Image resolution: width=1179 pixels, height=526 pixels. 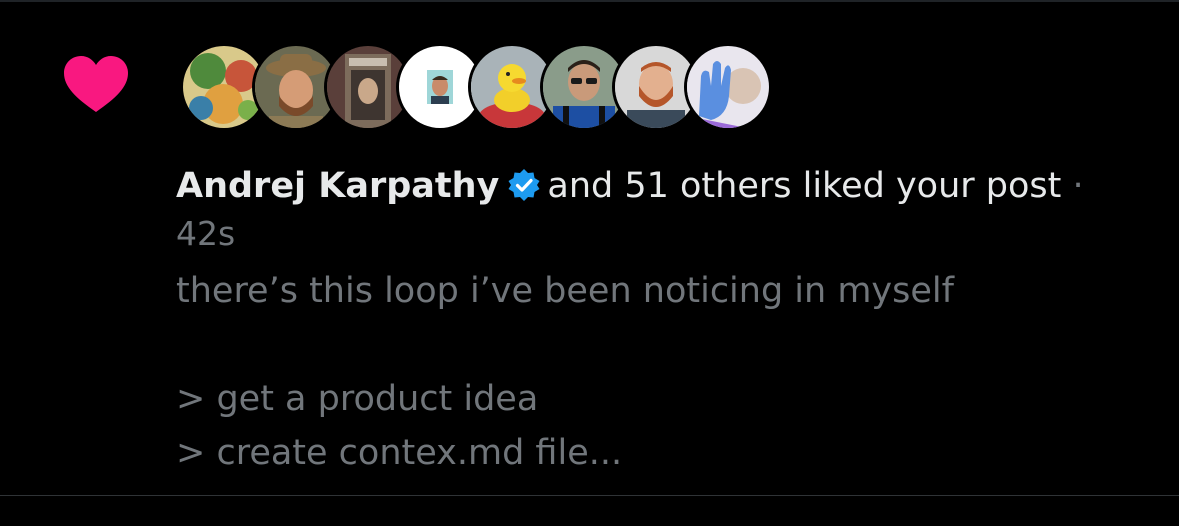 I want to click on verified-badge-icon, so click(x=524, y=183).